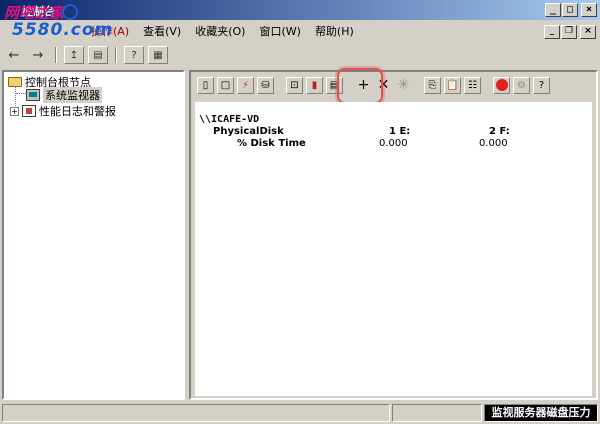 This screenshot has width=600, height=424. I want to click on close-button: ×, so click(589, 10).